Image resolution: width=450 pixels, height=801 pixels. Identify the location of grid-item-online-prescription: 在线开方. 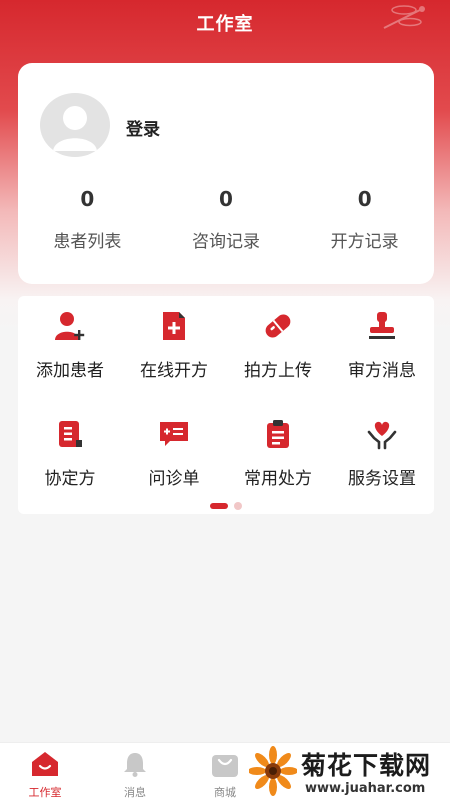
(174, 360).